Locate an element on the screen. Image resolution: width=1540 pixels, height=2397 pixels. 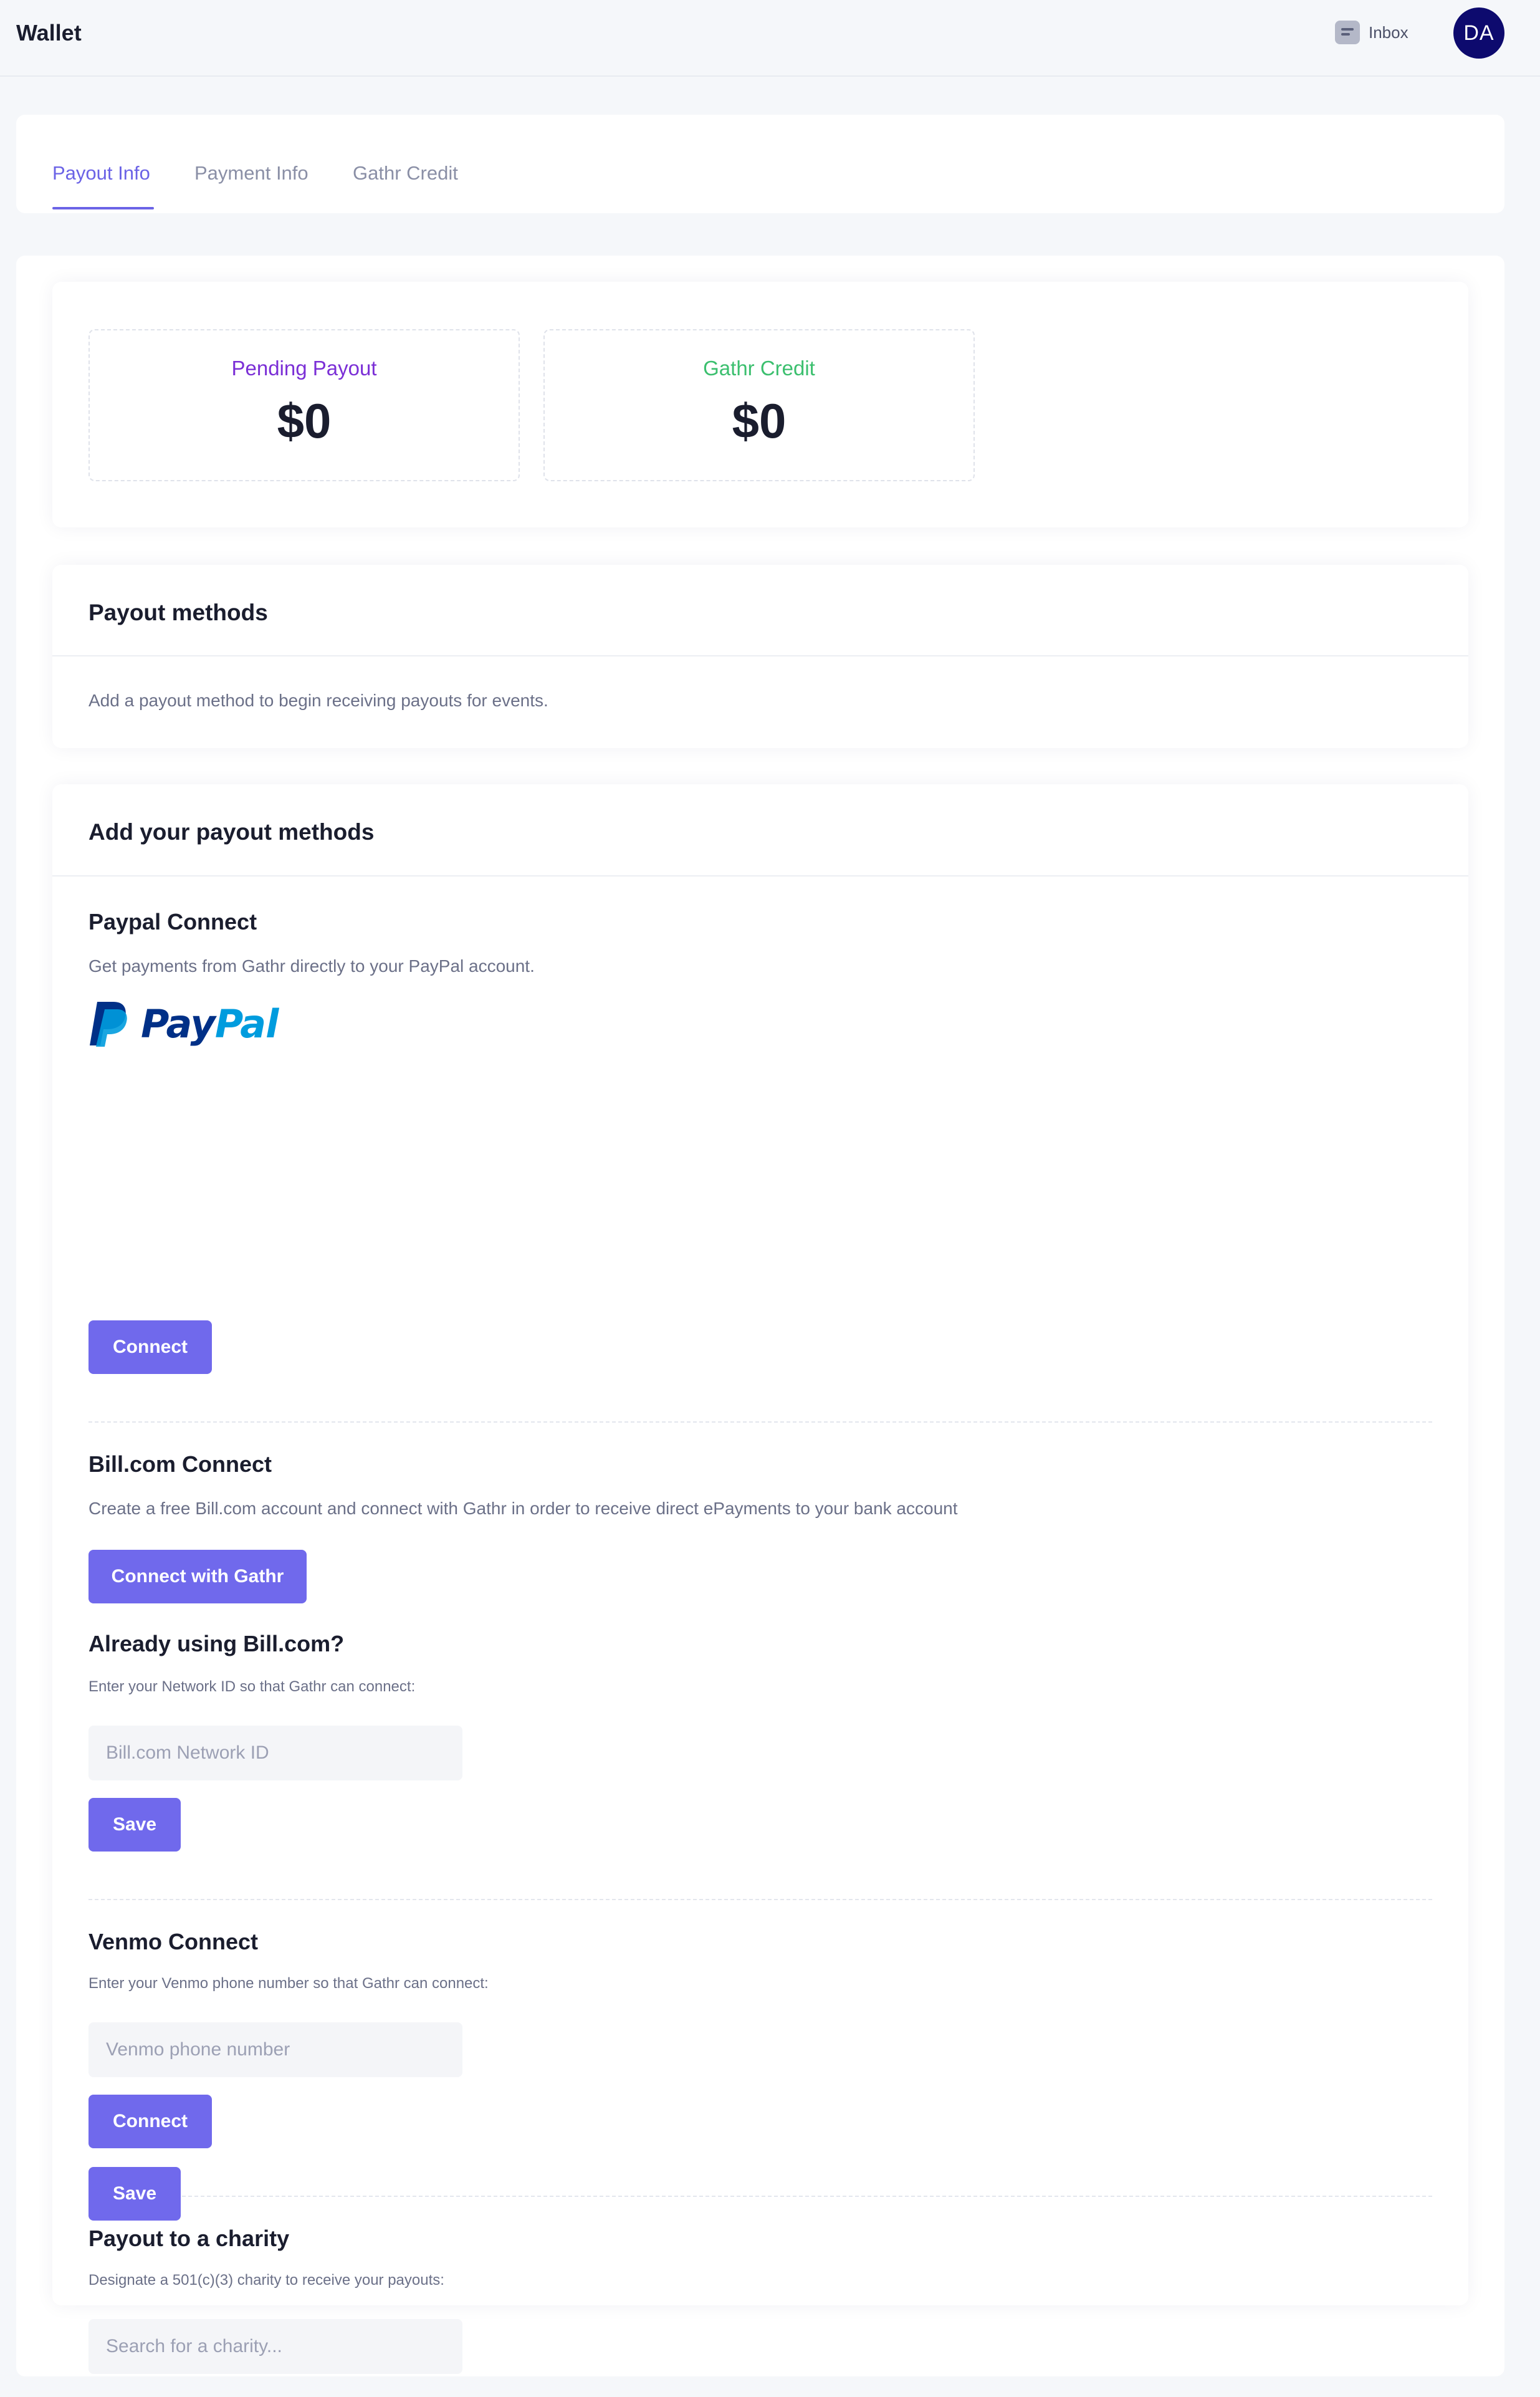
billcom-network-id-input is located at coordinates (275, 1753).